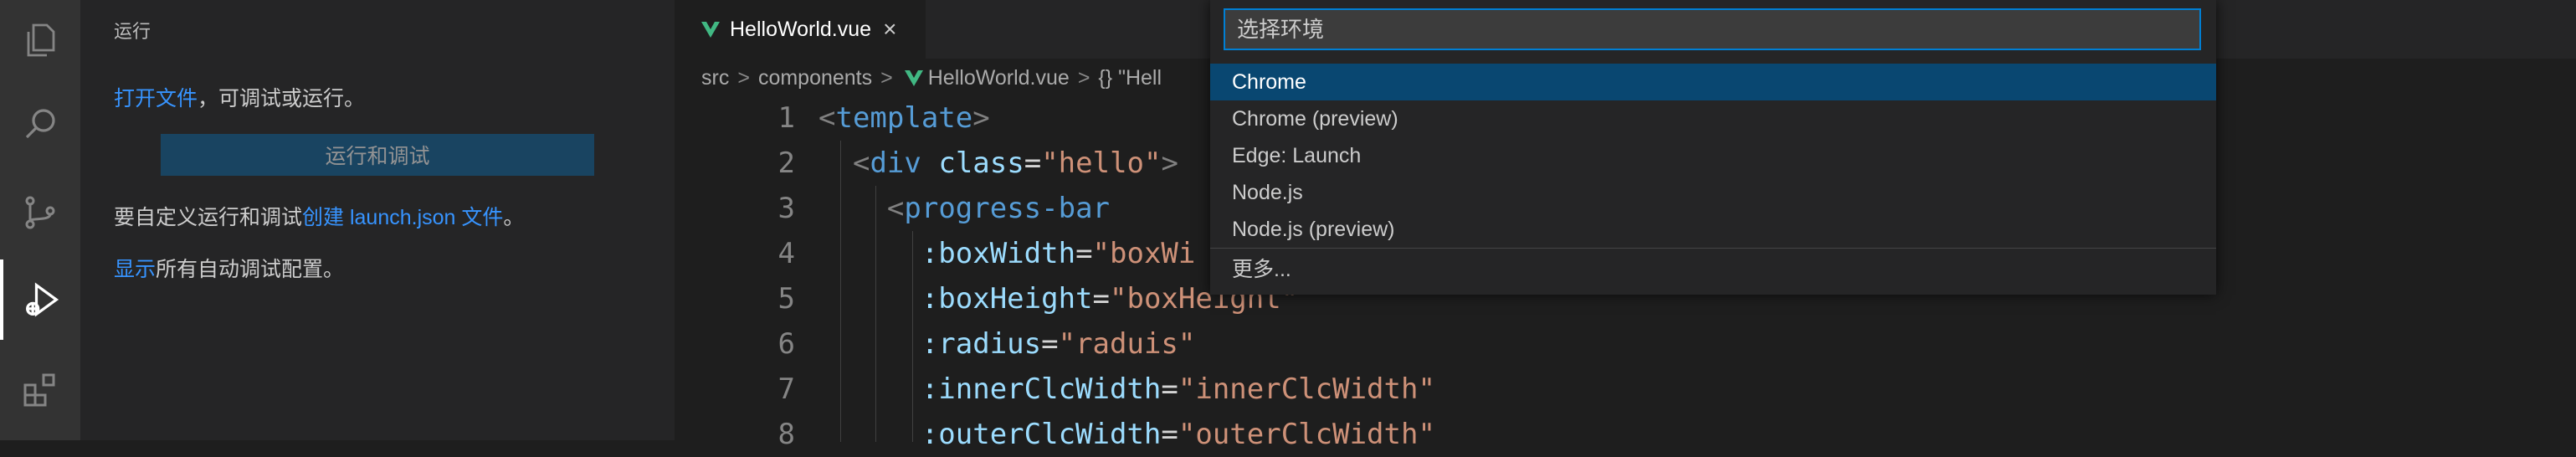  What do you see at coordinates (1306, 389) in the screenshot?
I see `code-token: "innerClcWidth"` at bounding box center [1306, 389].